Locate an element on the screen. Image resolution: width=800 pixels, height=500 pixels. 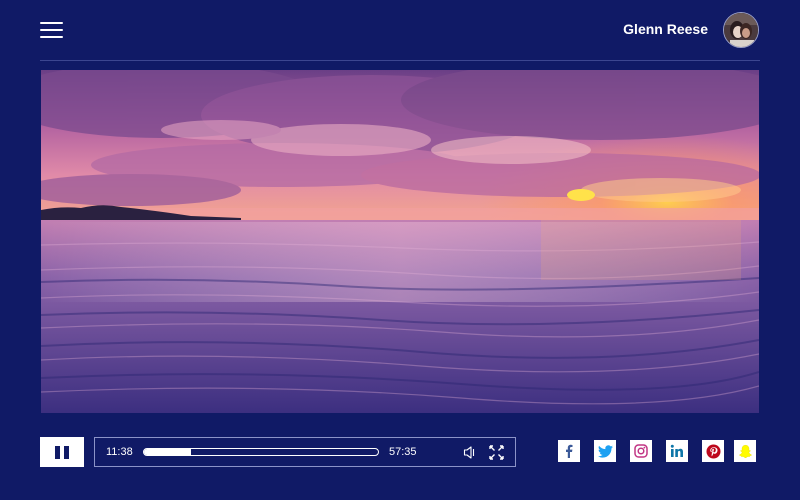
facebook-icon is located at coordinates (569, 451).